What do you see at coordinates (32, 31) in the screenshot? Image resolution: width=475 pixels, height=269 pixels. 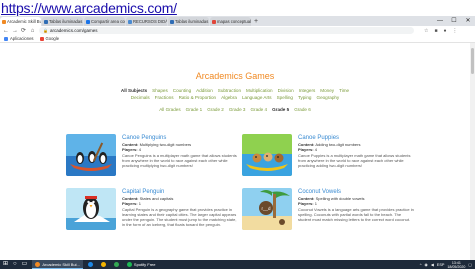 I see `home-icon: ⌂` at bounding box center [32, 31].